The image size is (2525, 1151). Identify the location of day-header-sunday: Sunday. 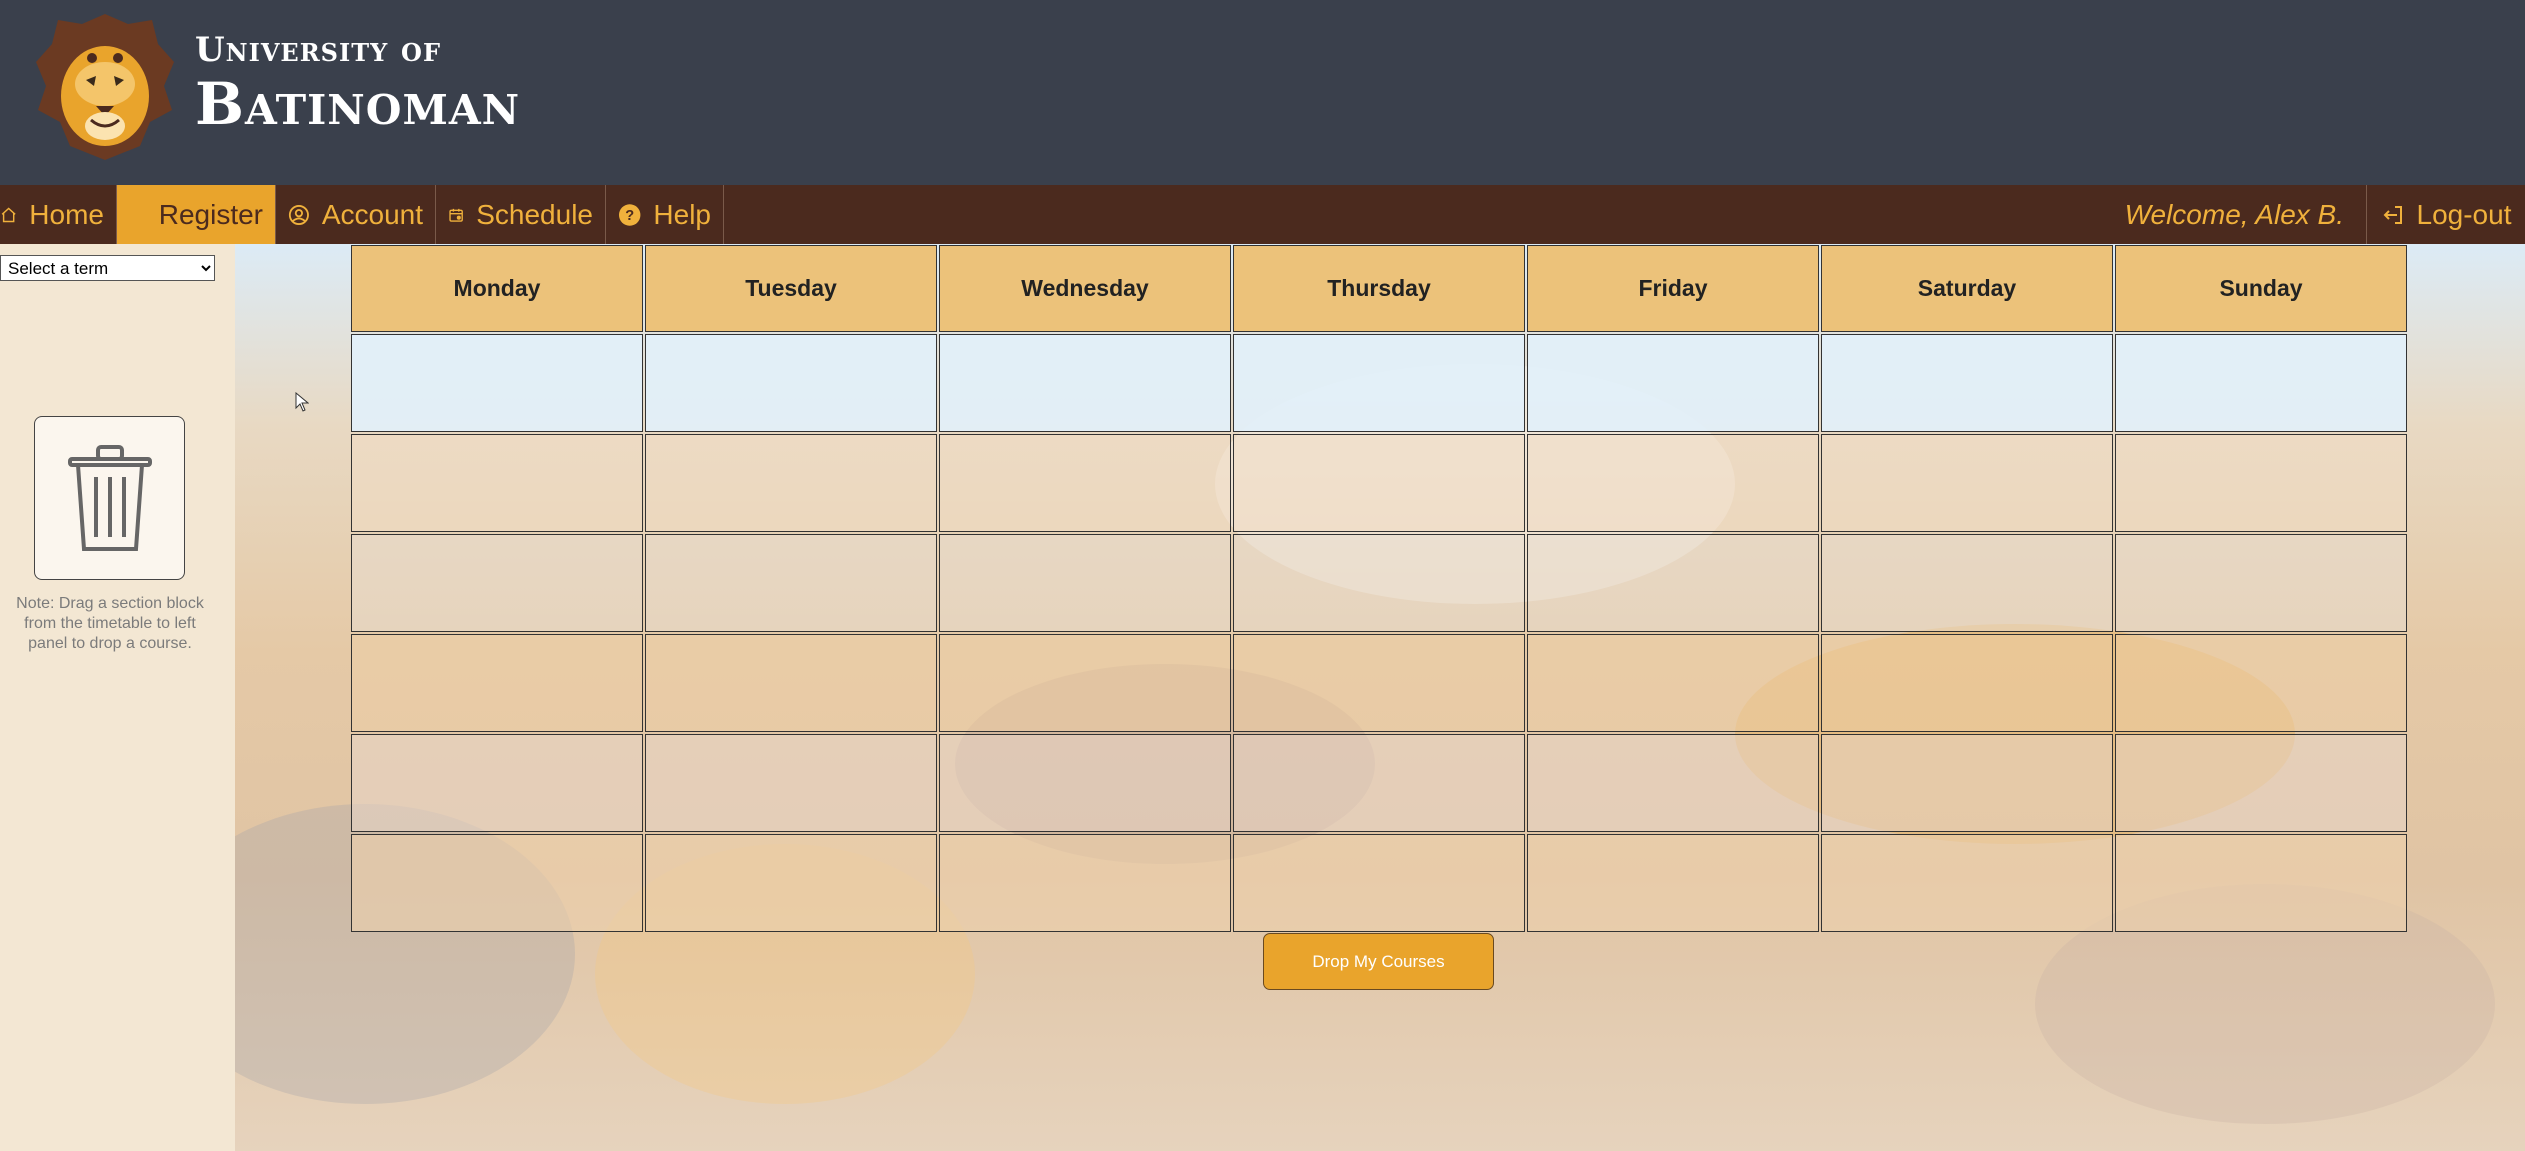
(2261, 288).